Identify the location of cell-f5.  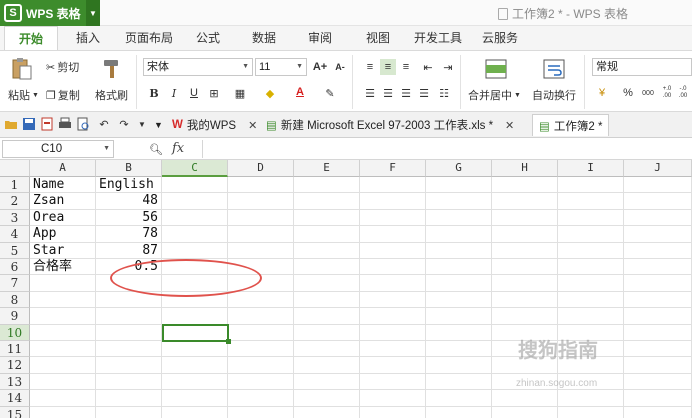
(393, 250).